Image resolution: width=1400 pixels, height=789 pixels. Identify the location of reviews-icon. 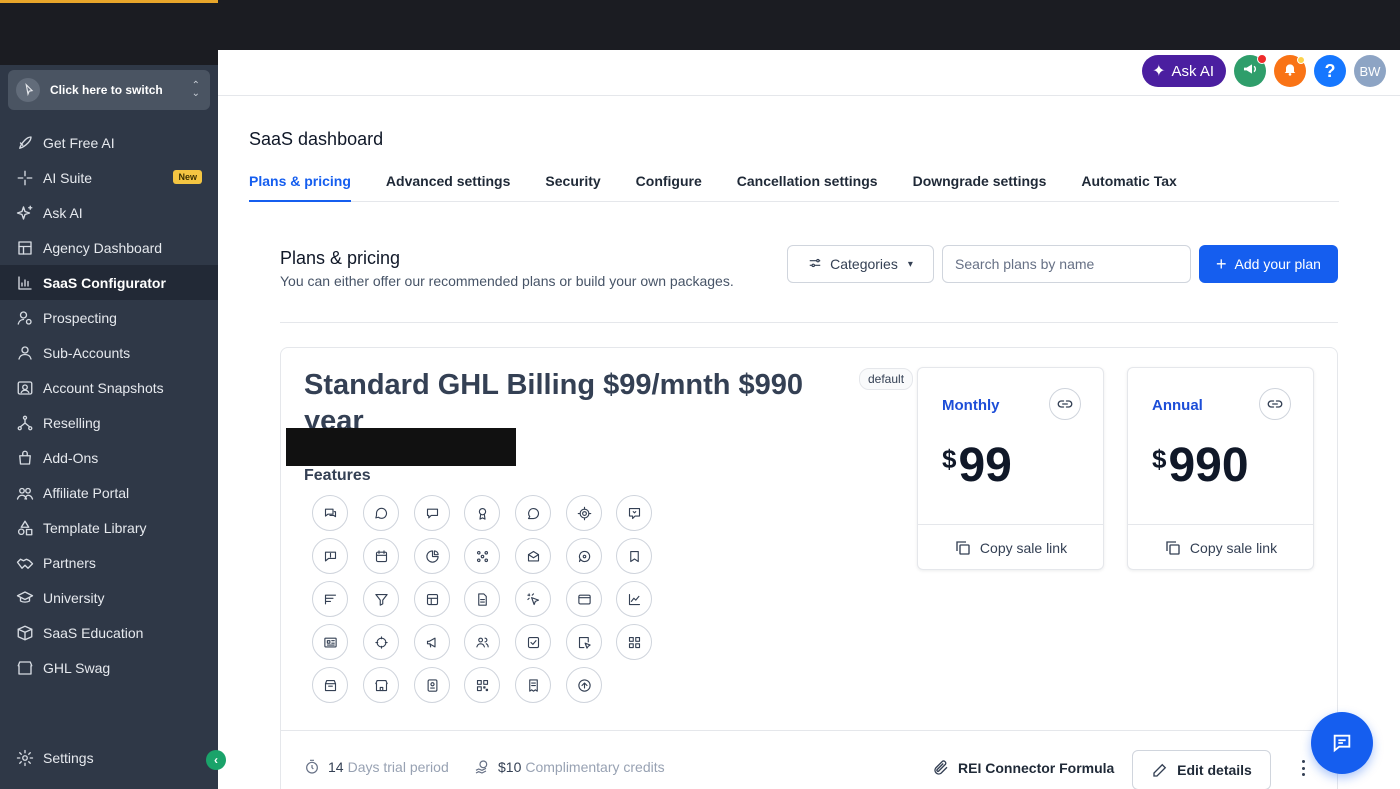
(432, 513).